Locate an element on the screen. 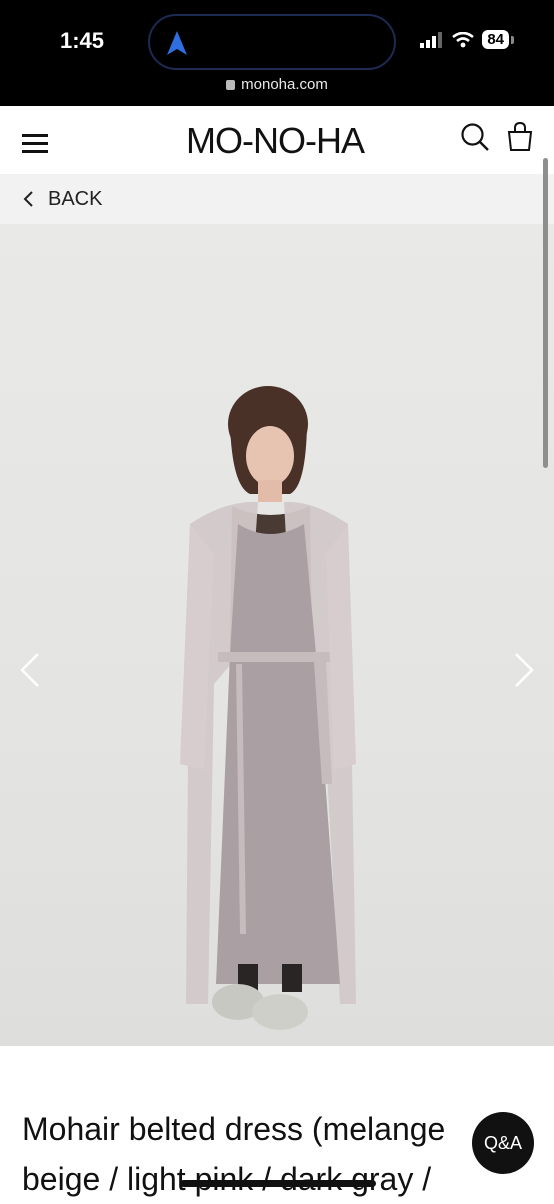  system-indicators: 84 is located at coordinates (467, 39).